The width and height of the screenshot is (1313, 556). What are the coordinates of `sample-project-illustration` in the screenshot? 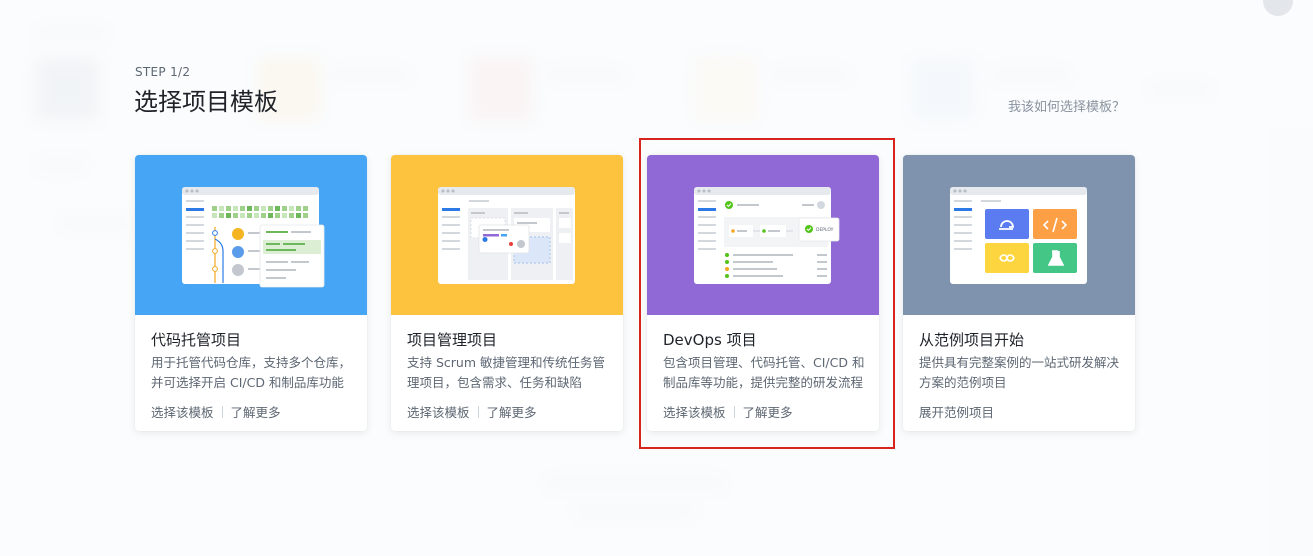 It's located at (1018, 235).